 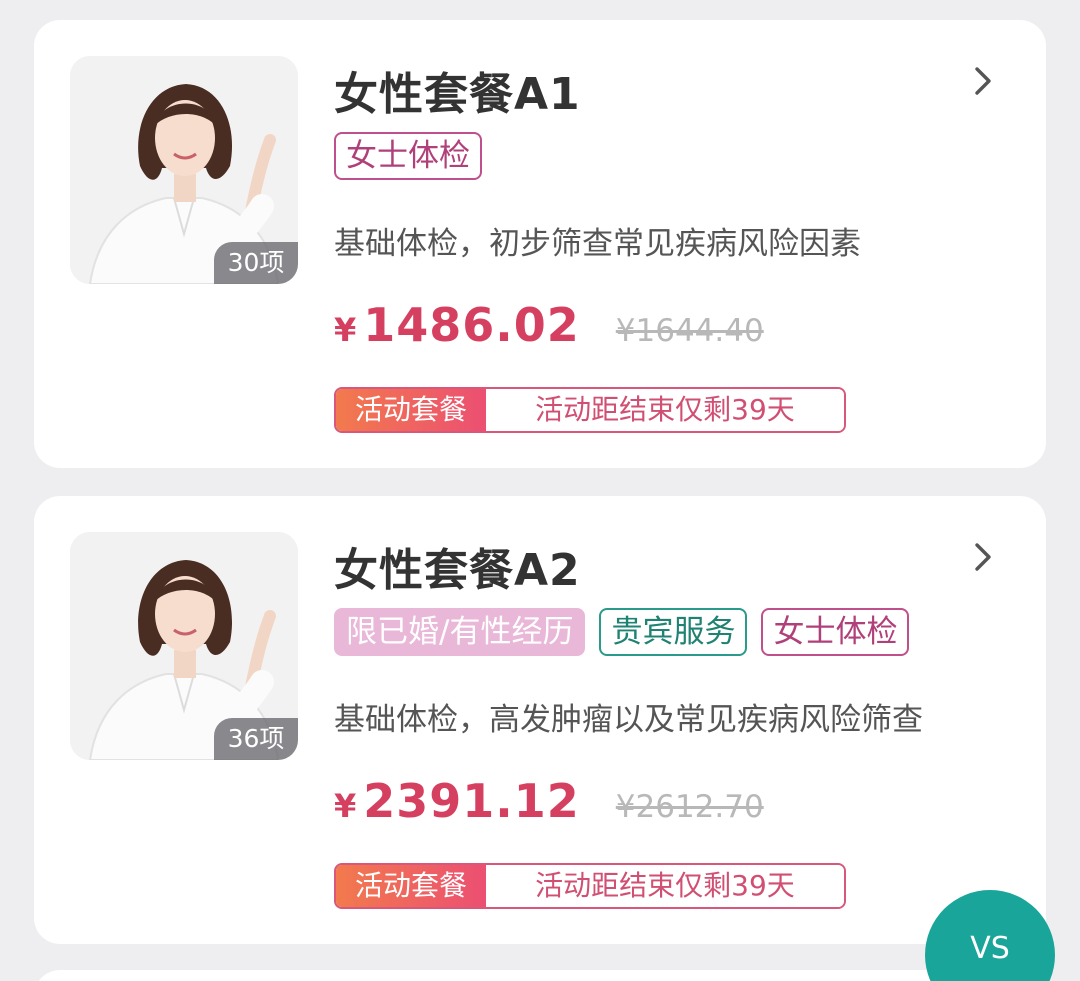 What do you see at coordinates (471, 801) in the screenshot?
I see `price-value: 2391.12` at bounding box center [471, 801].